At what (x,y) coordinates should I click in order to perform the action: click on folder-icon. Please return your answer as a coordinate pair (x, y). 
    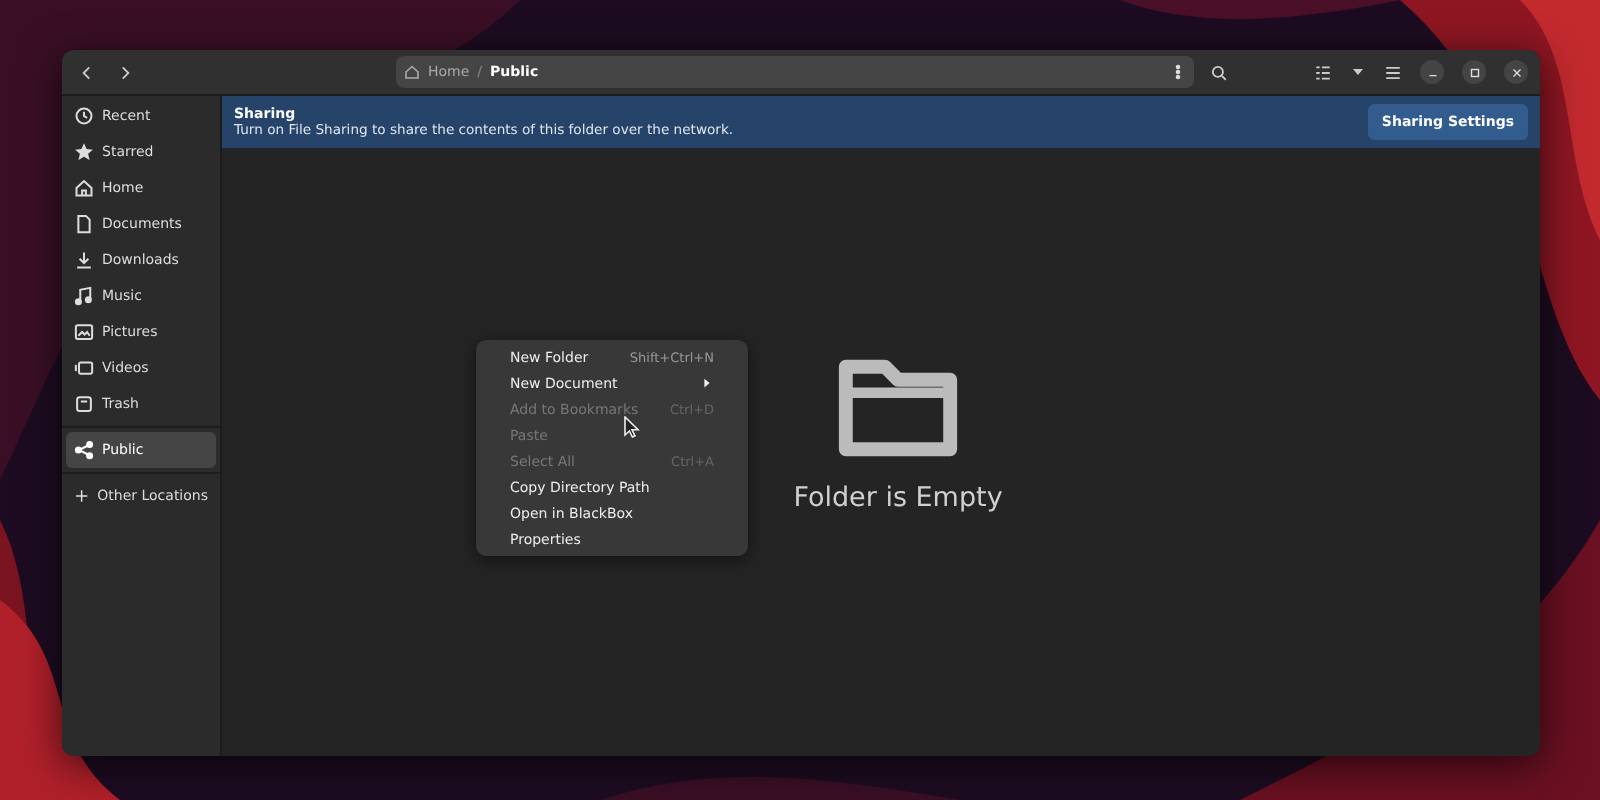
    Looking at the image, I should click on (898, 408).